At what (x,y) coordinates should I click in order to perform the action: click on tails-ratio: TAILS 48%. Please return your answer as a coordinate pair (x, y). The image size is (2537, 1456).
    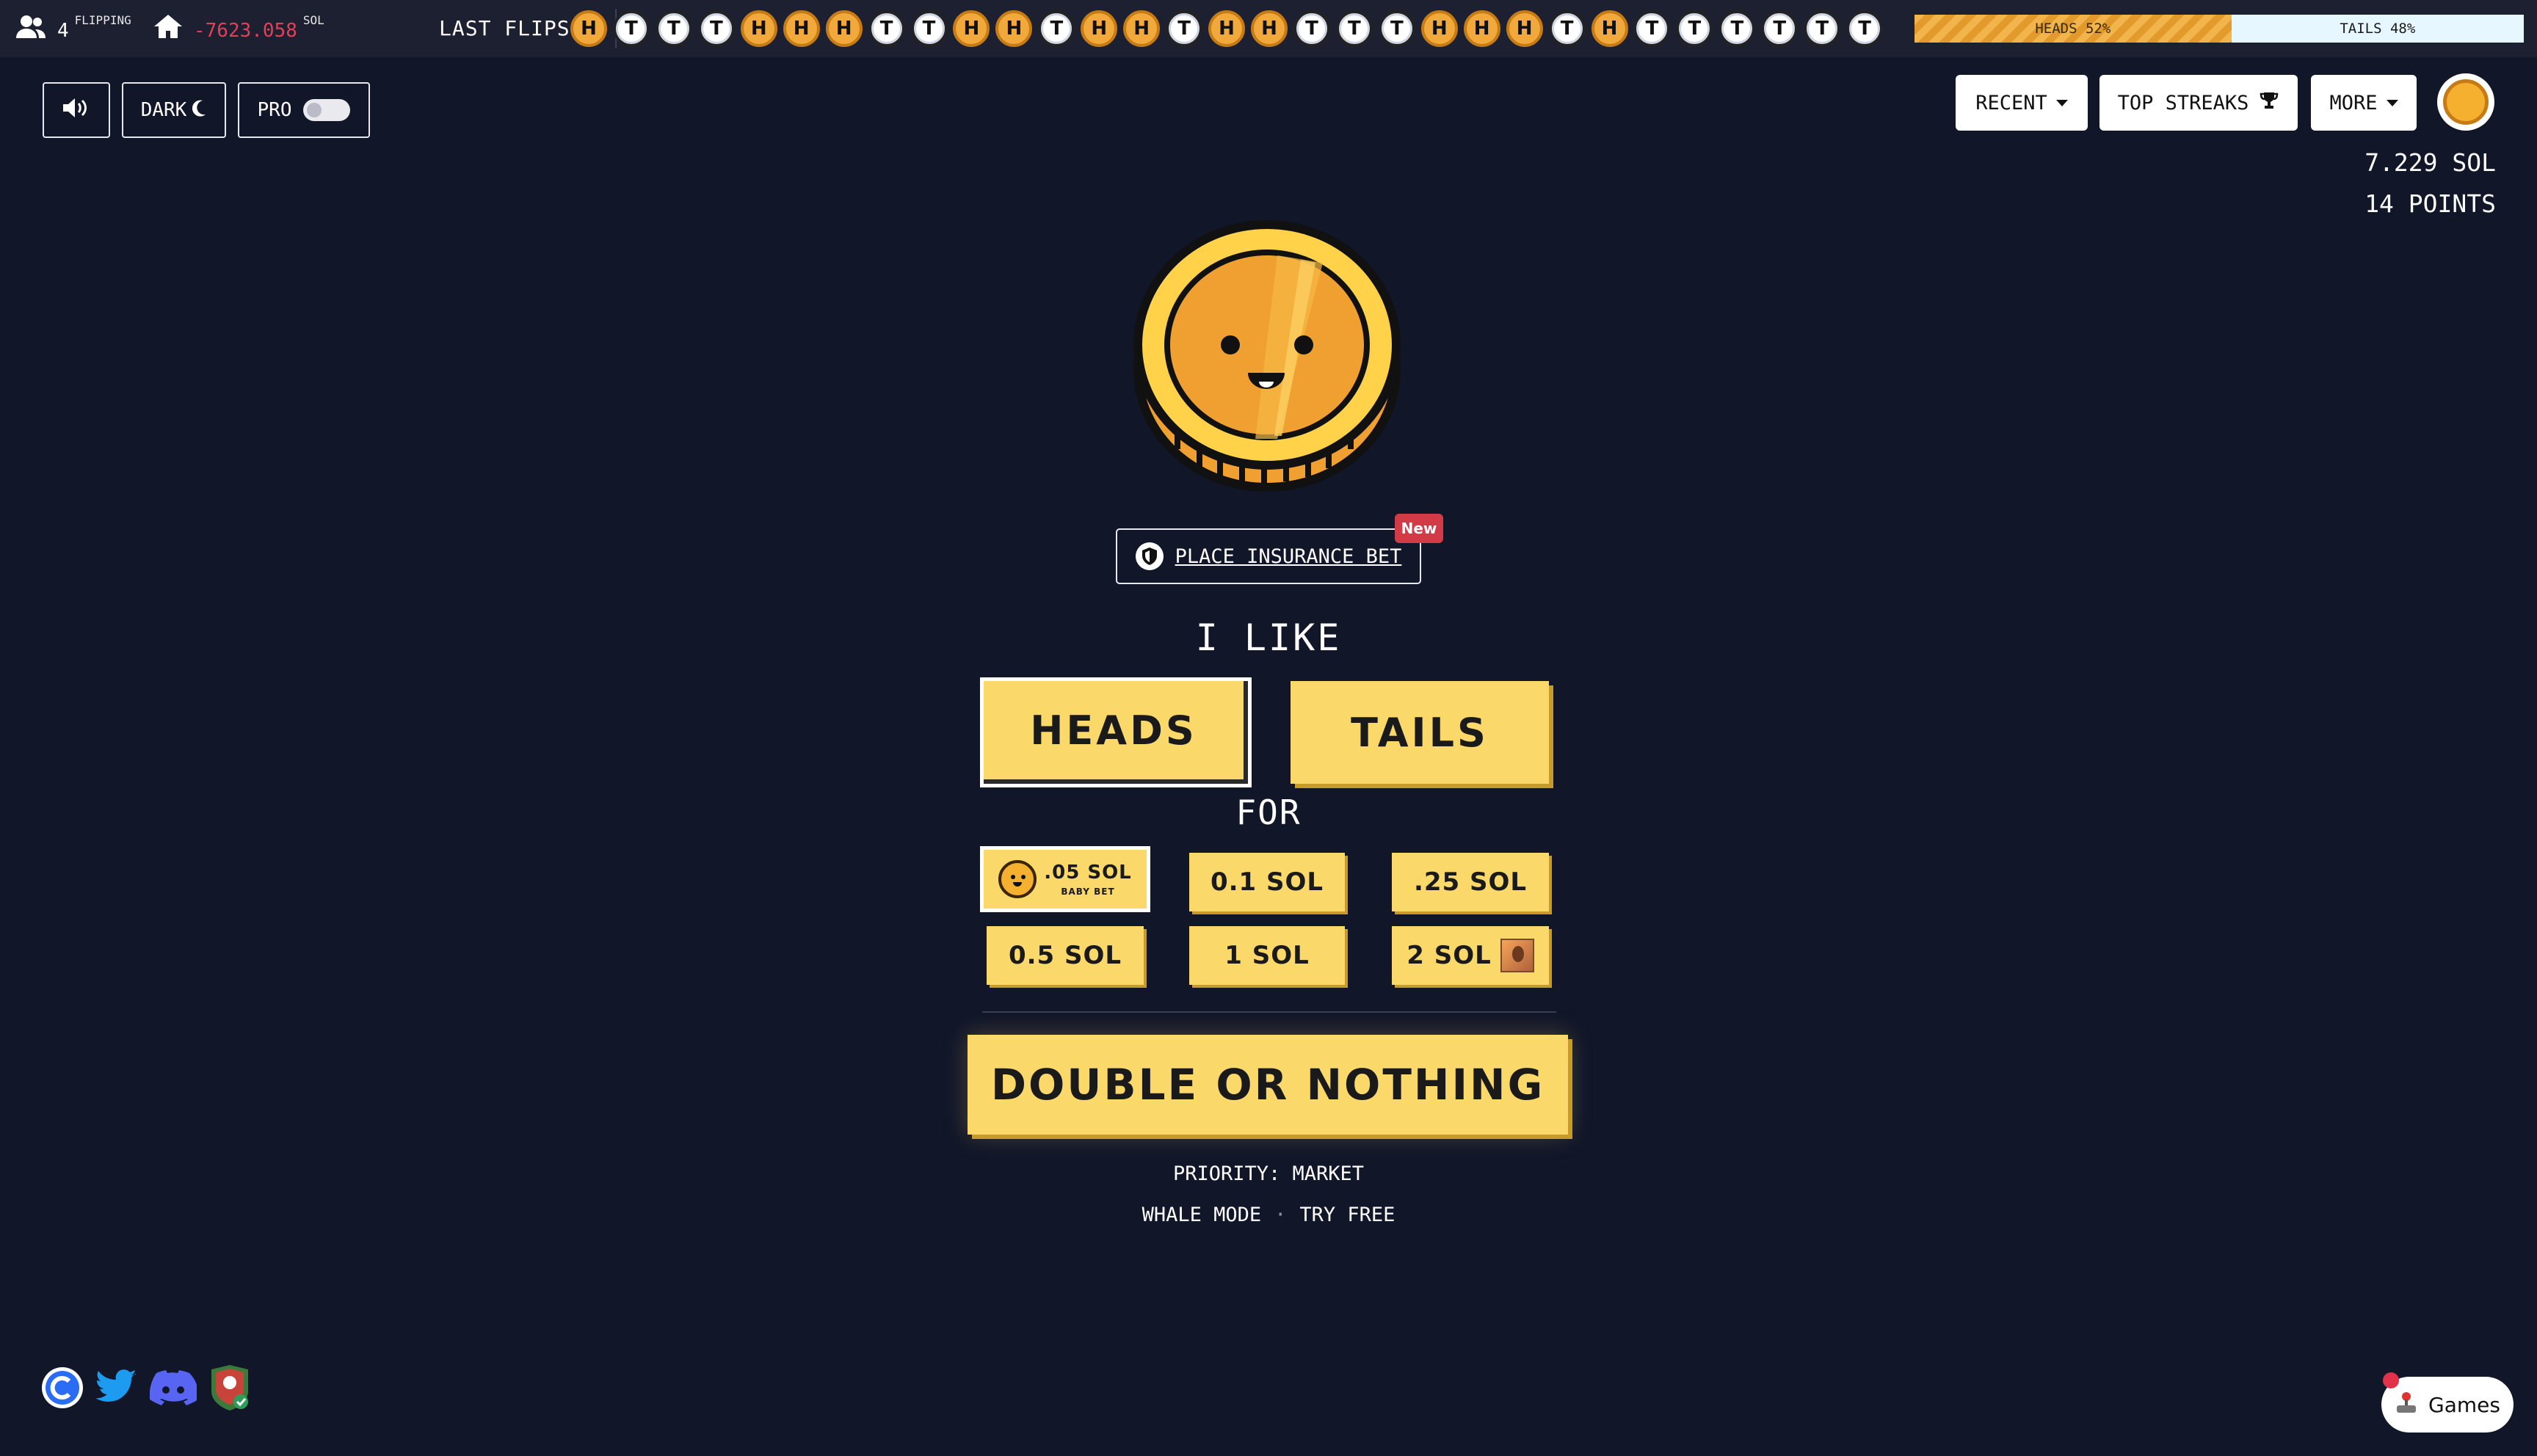
    Looking at the image, I should click on (2377, 29).